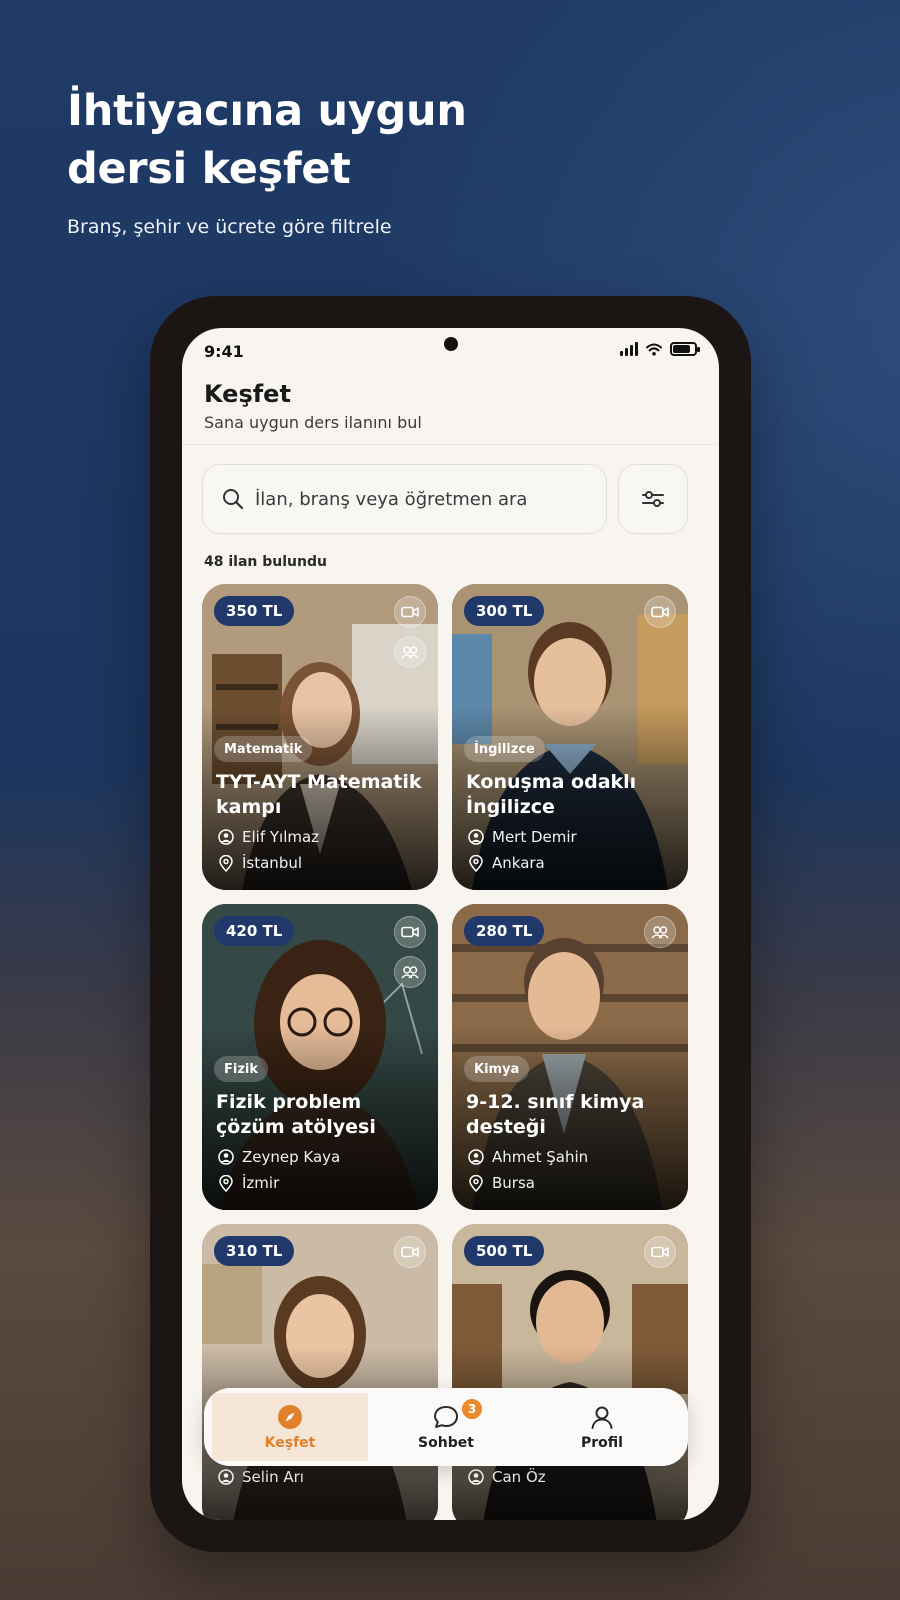 Image resolution: width=900 pixels, height=1600 pixels. Describe the element at coordinates (229, 227) in the screenshot. I see `promo-subtitle: Branş, şehir ve ücrete göre filtrele` at that location.